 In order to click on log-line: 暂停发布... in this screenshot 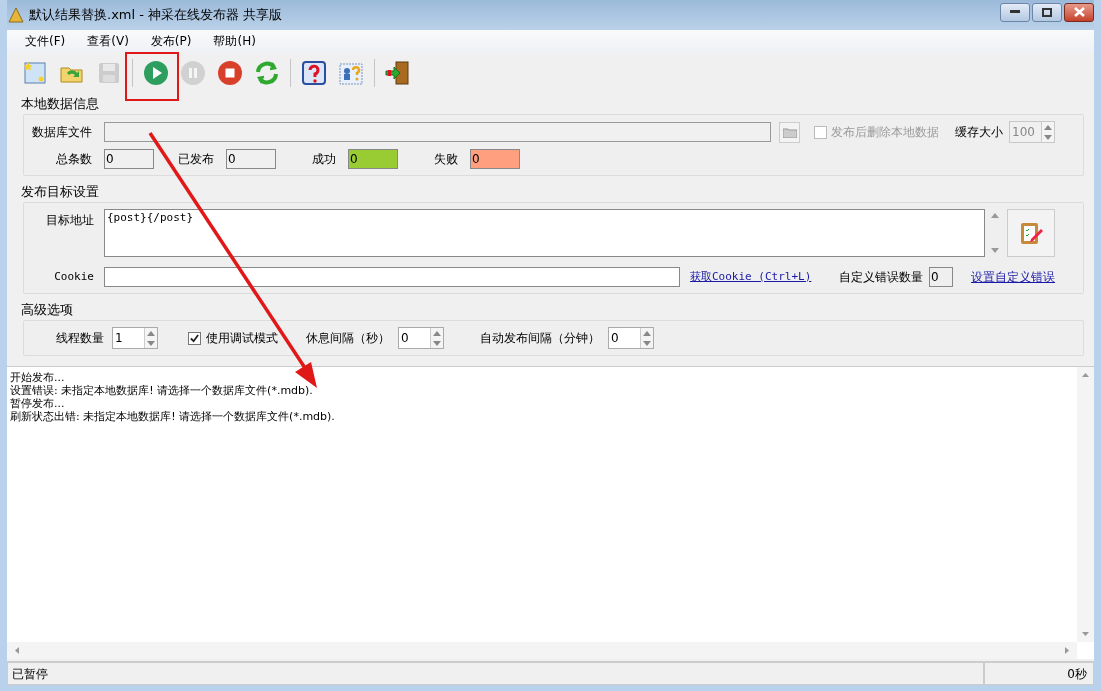, I will do `click(38, 403)`.